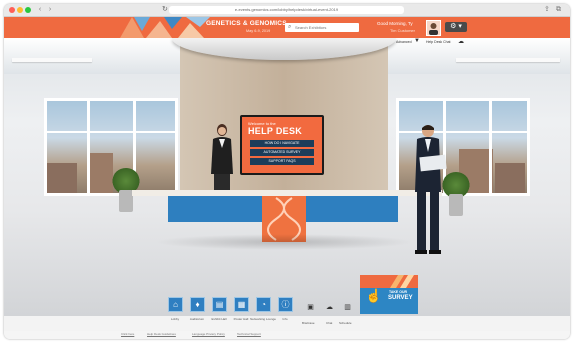 The width and height of the screenshot is (574, 343). I want to click on support-faq-button: SUPPORT FAQS, so click(282, 161).